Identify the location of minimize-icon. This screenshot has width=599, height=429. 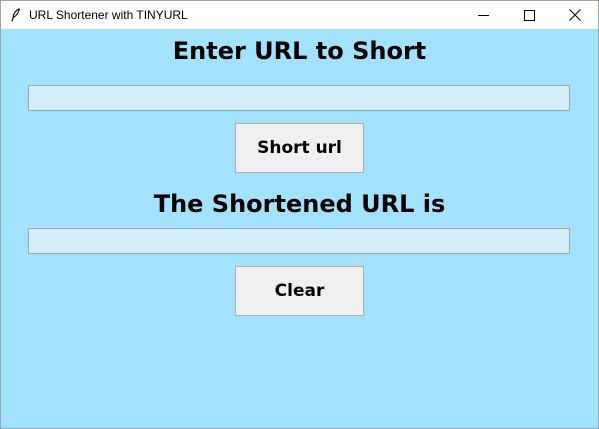
(483, 15).